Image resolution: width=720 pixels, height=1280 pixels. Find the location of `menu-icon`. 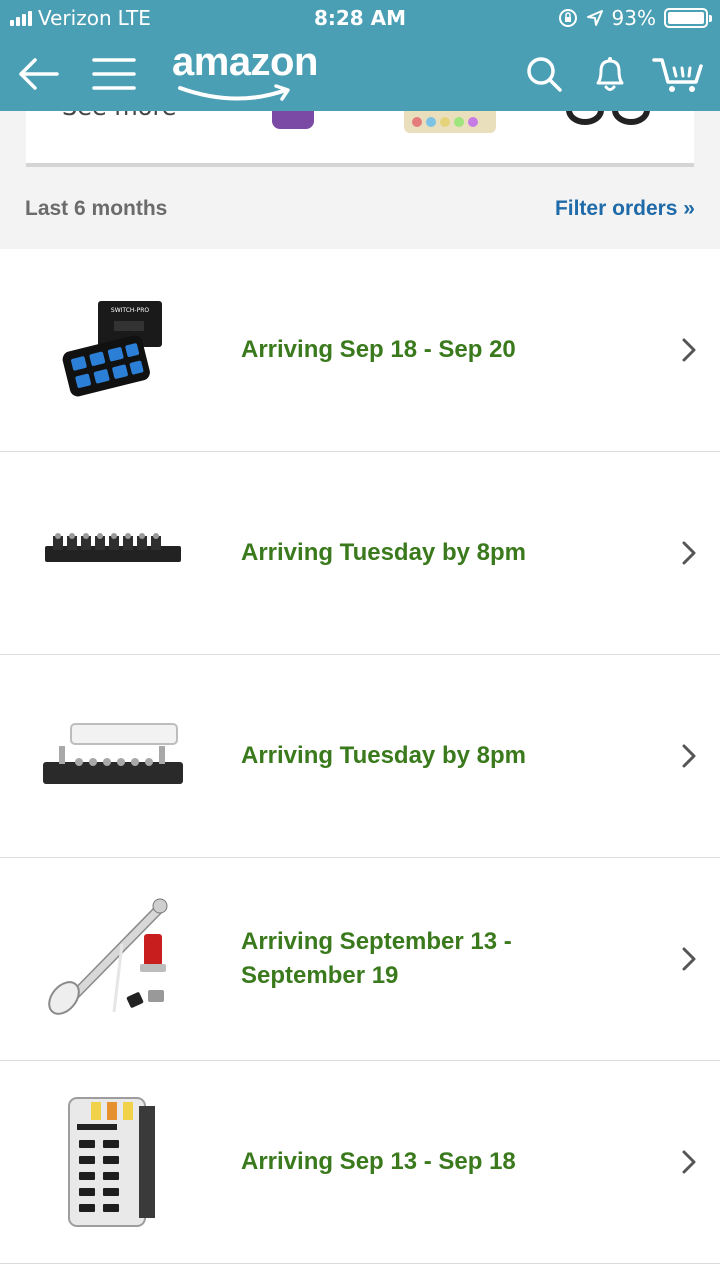

menu-icon is located at coordinates (114, 74).